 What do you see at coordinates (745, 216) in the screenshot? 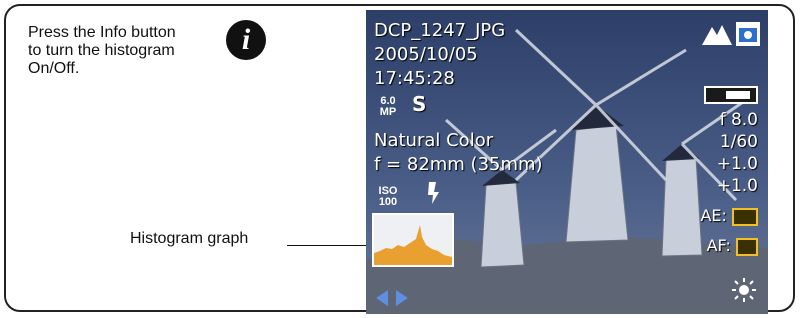
I see `ae-metering-icon` at bounding box center [745, 216].